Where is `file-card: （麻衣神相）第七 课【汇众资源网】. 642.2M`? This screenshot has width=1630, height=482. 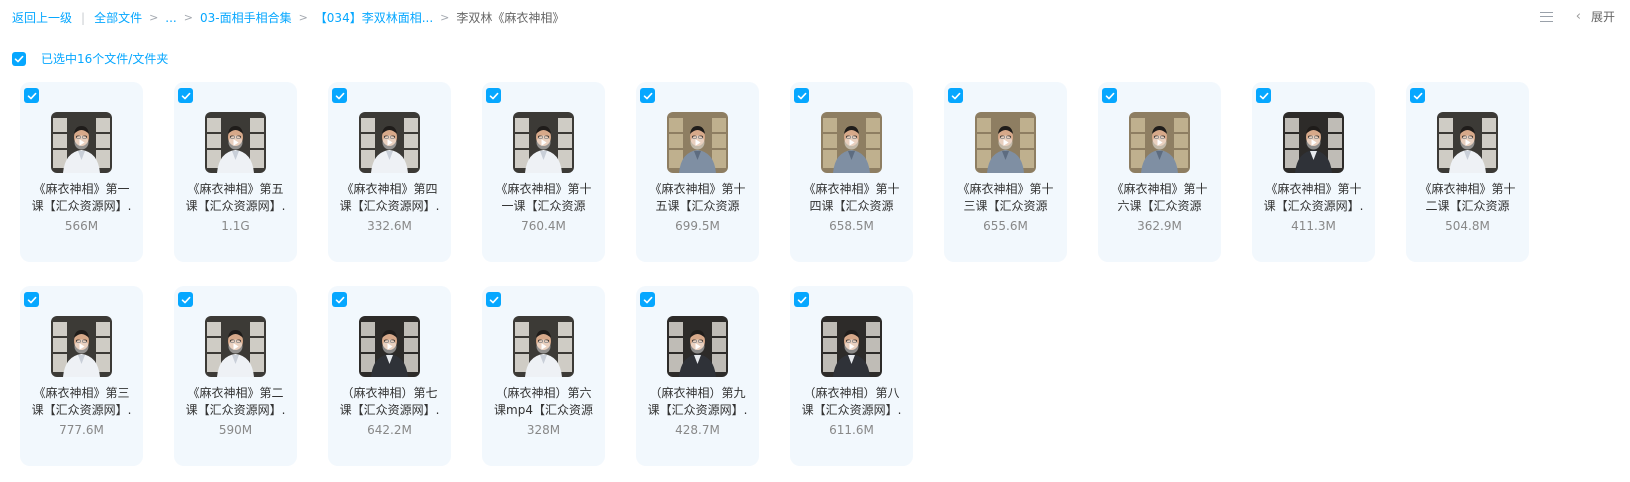
file-card: （麻衣神相）第七 课【汇众资源网】. 642.2M is located at coordinates (389, 376).